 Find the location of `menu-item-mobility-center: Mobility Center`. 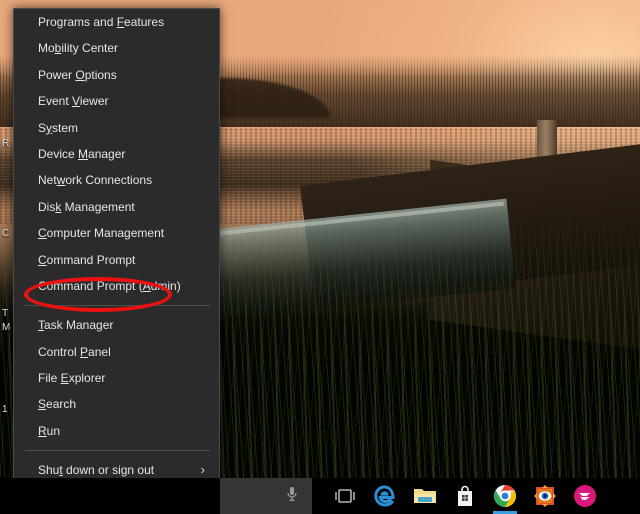

menu-item-mobility-center: Mobility Center is located at coordinates (116, 48).